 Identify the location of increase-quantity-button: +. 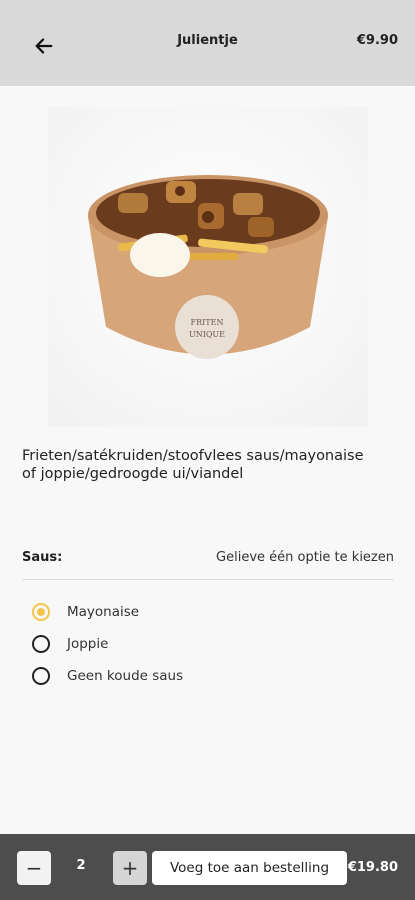
(130, 868).